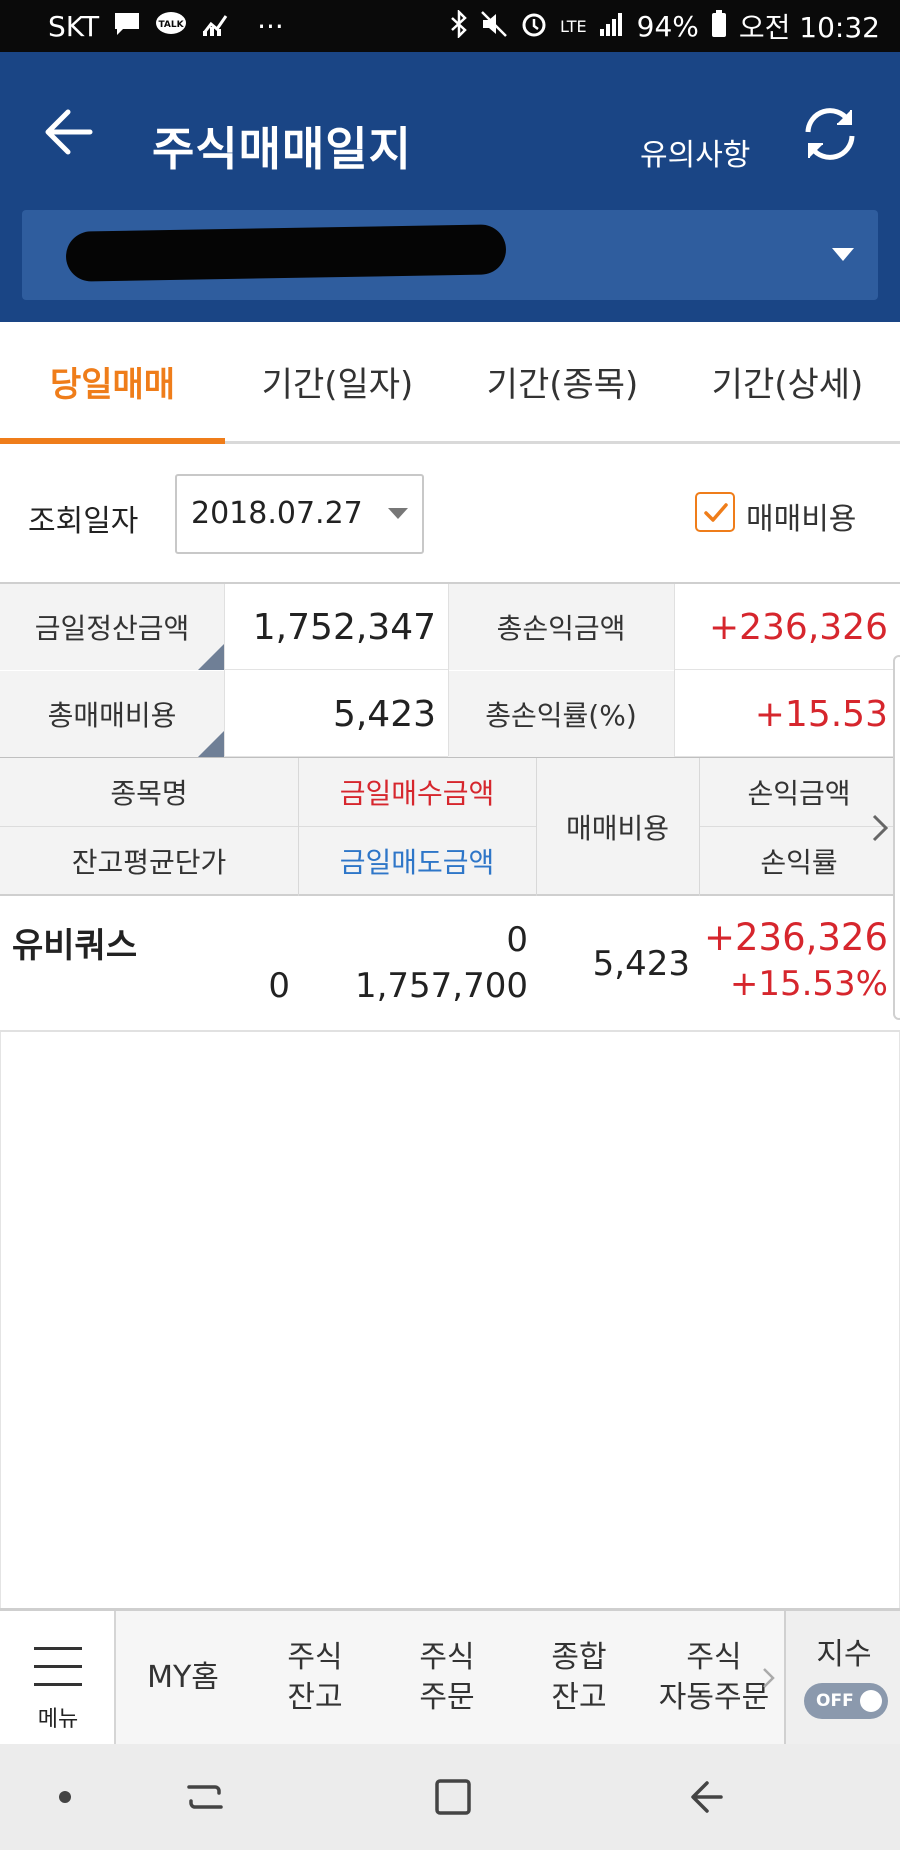  What do you see at coordinates (809, 27) in the screenshot?
I see `clock: 오전 10:32` at bounding box center [809, 27].